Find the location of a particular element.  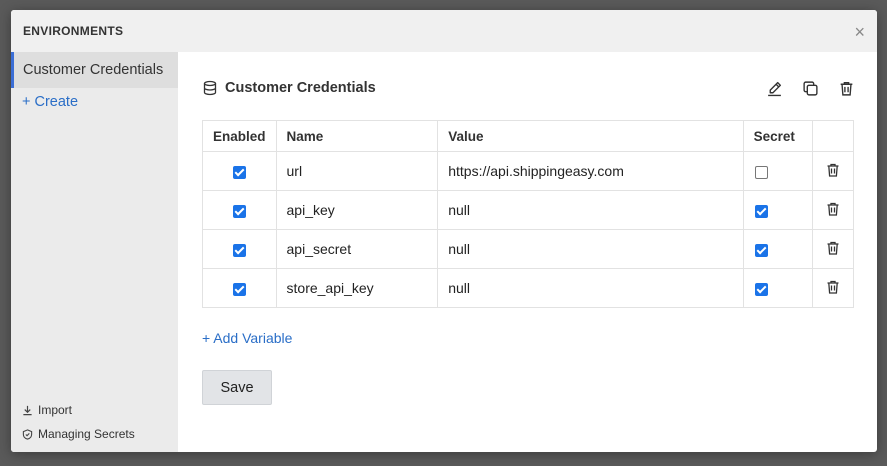

import-link: Import is located at coordinates (78, 410).